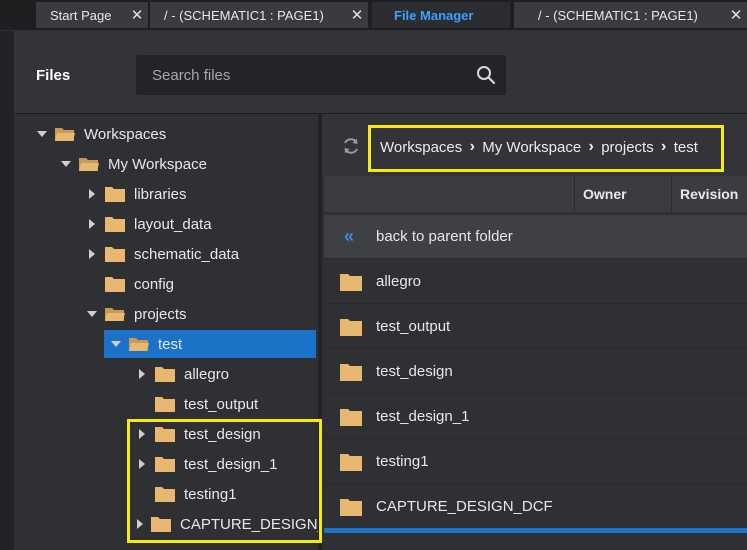 The height and width of the screenshot is (550, 747). What do you see at coordinates (173, 224) in the screenshot?
I see `tree-node-label: layout_data` at bounding box center [173, 224].